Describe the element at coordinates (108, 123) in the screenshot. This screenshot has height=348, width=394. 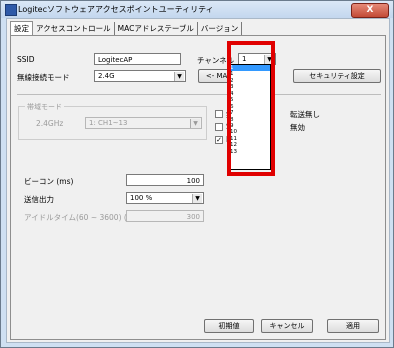
I see `band-value: 1: CH1~13` at that location.